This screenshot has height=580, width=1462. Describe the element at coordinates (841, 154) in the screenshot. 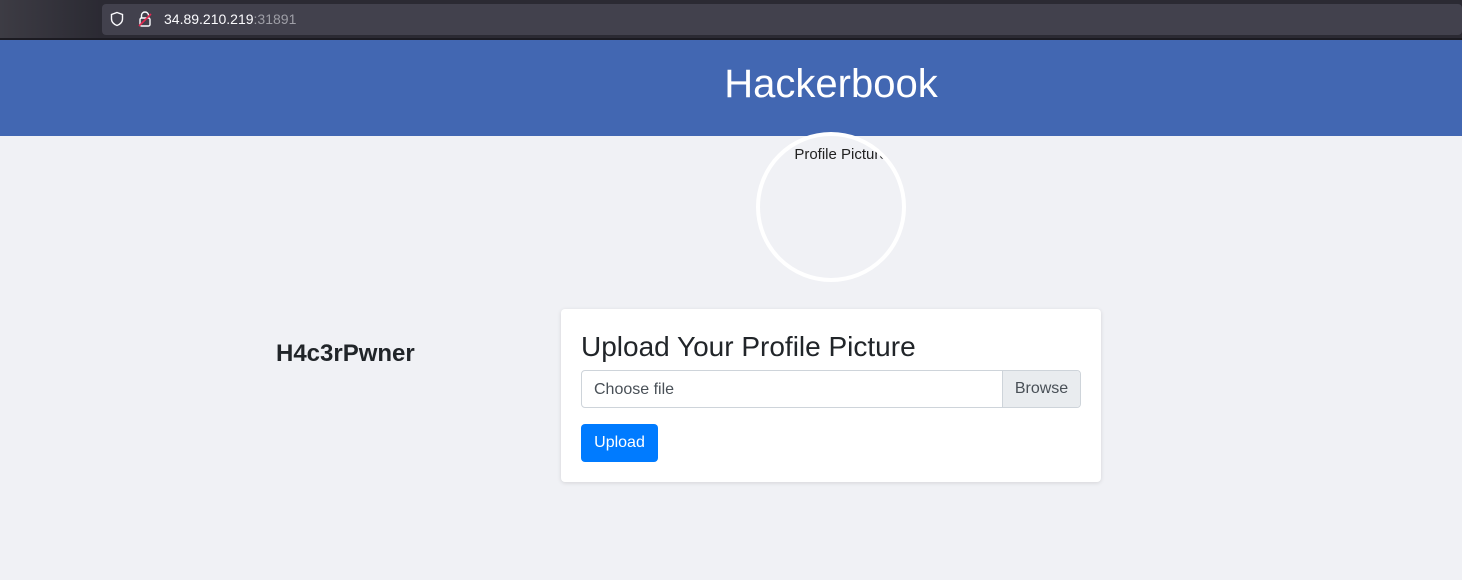

I see `profile-picture-alt: Profile Picture` at that location.